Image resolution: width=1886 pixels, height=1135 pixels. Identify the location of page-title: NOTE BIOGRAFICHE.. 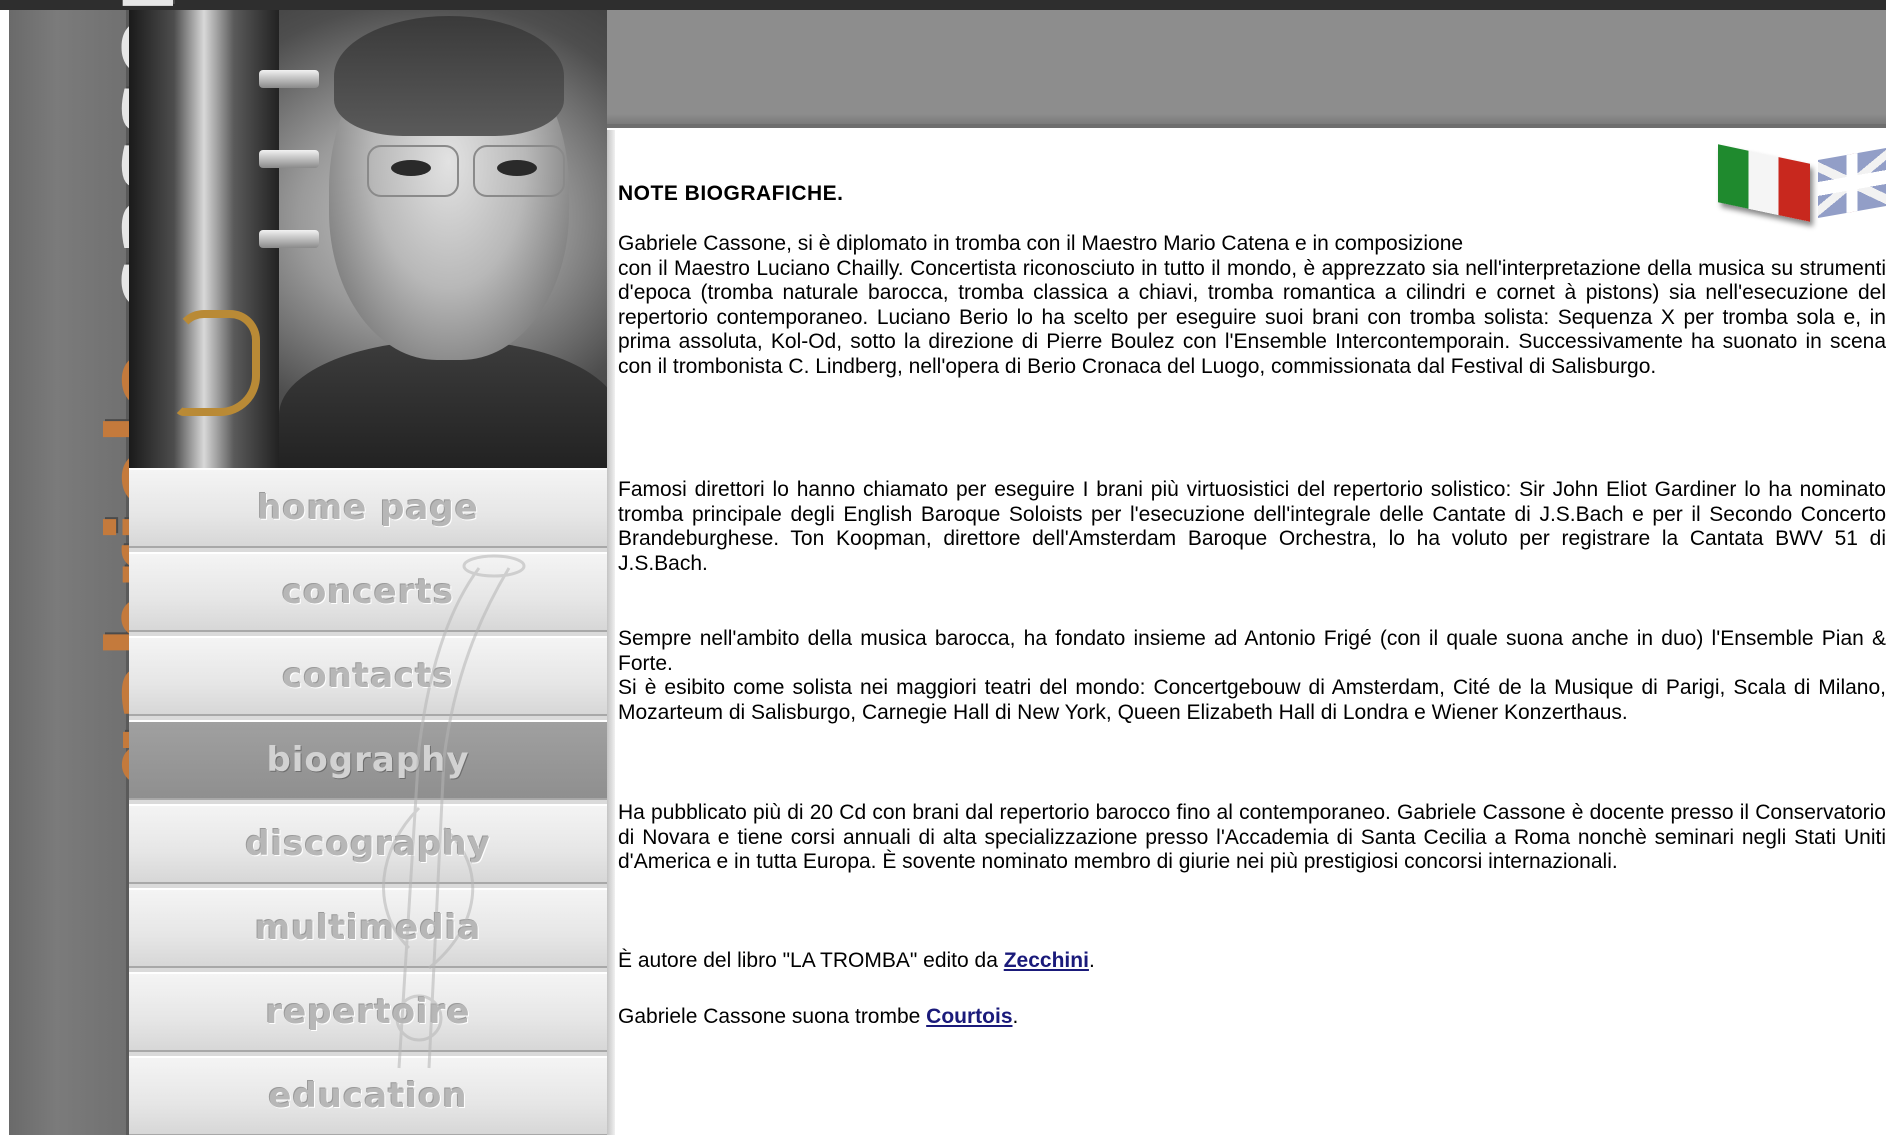
(731, 193).